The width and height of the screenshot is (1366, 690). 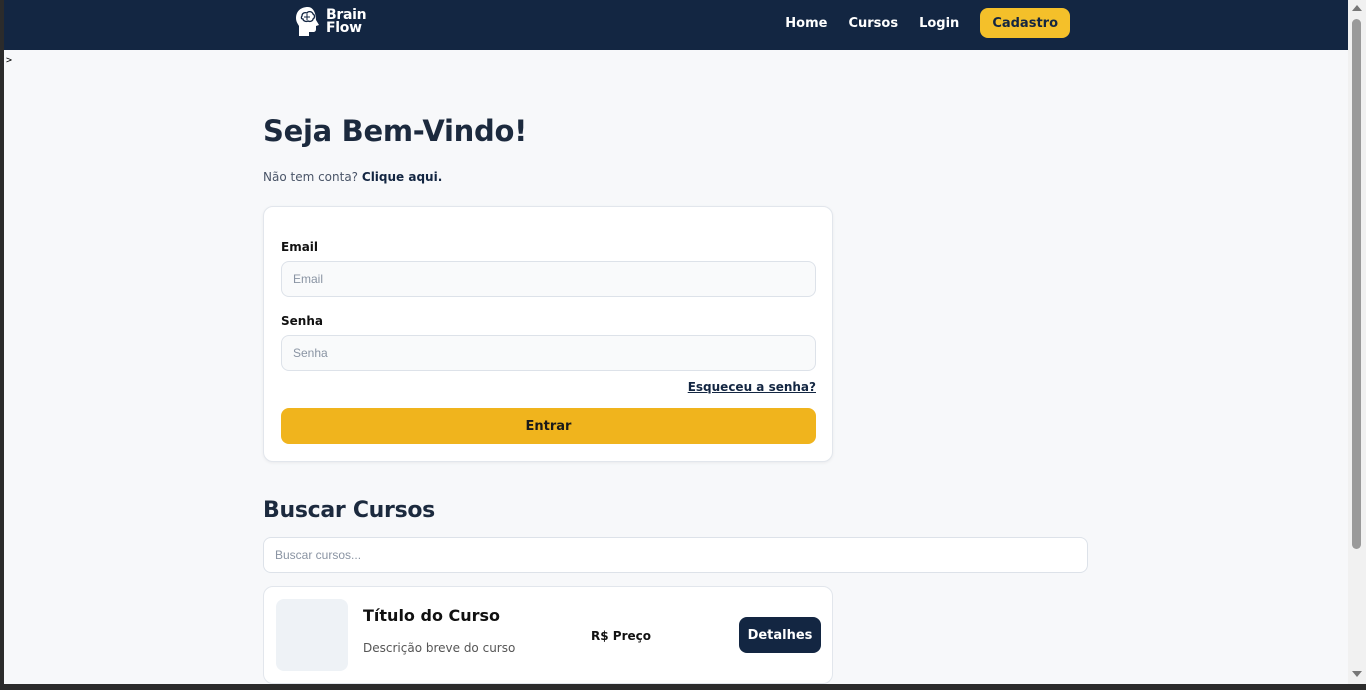 I want to click on stray-text: >, so click(x=9, y=60).